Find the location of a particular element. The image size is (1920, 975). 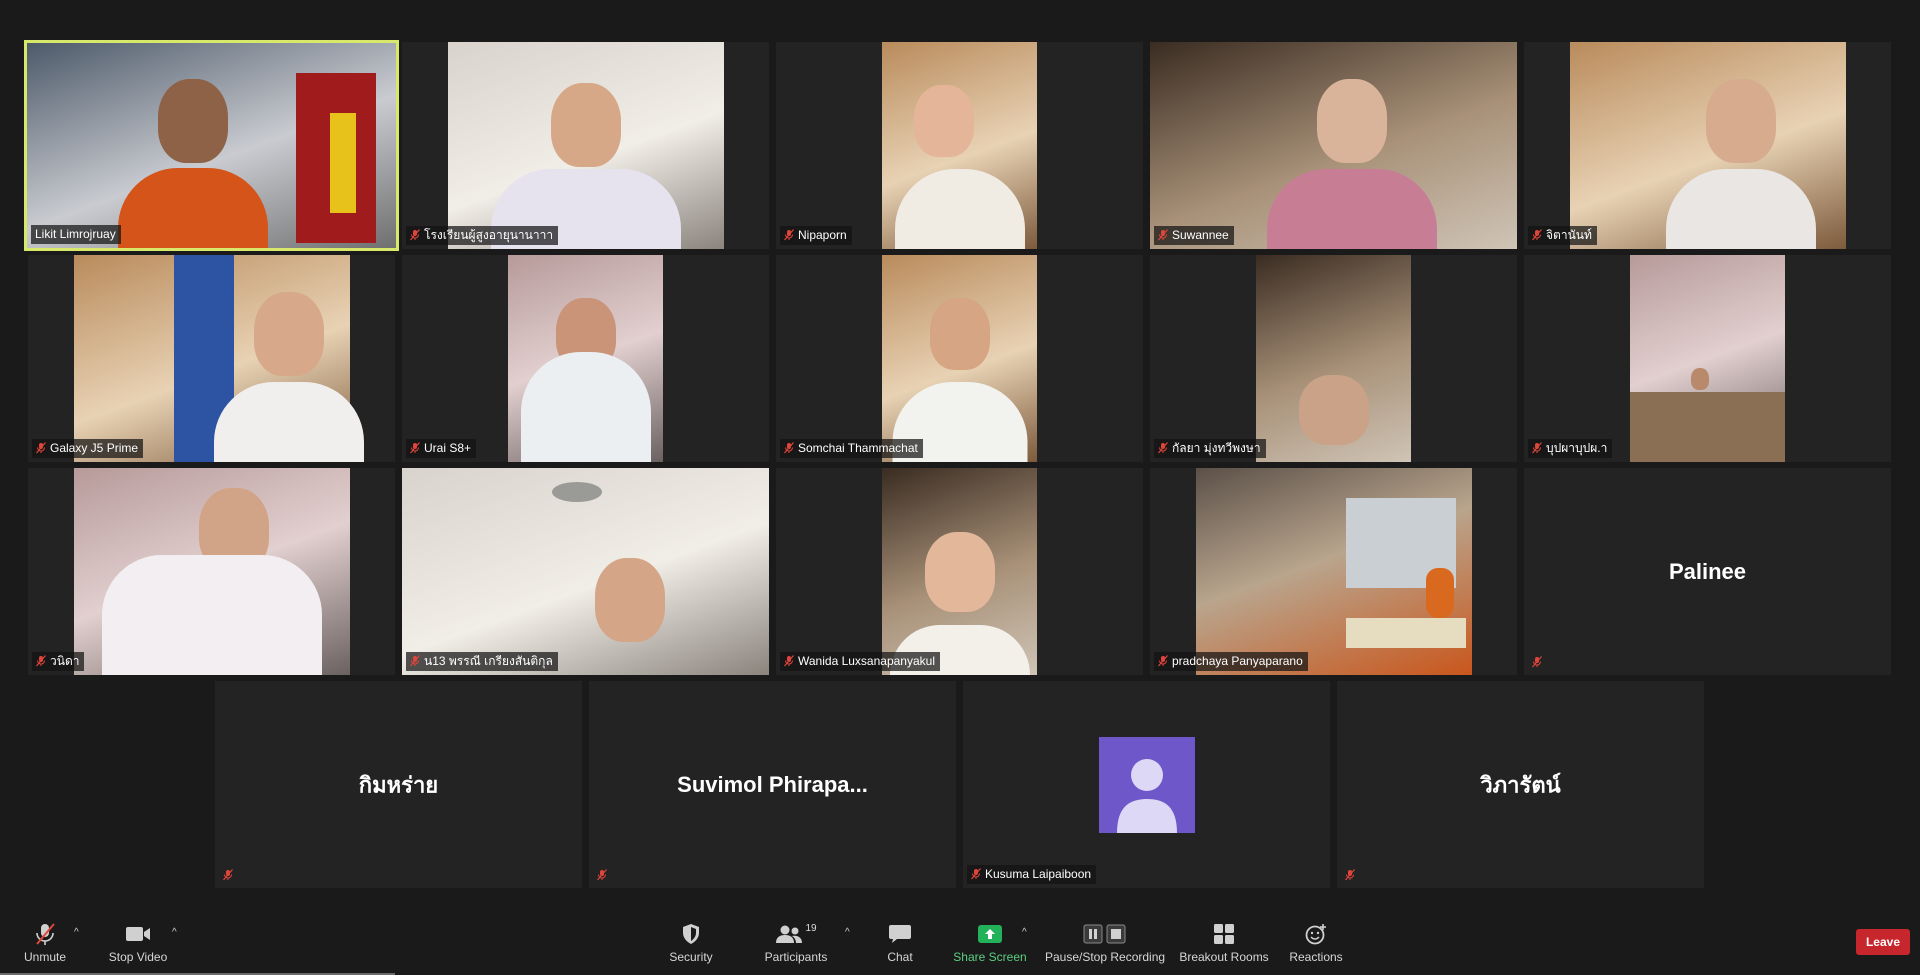

video-tile: น13 พรรณี เกรียงสันติกุล is located at coordinates (585, 571).